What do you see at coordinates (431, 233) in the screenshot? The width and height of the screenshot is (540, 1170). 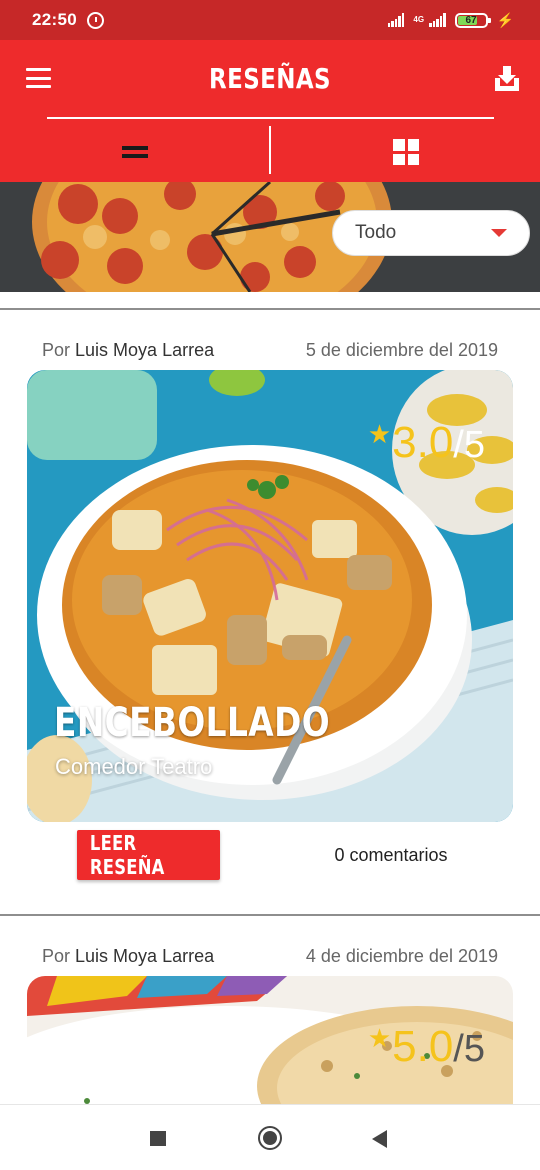 I see `category-filter-select: Todo` at bounding box center [431, 233].